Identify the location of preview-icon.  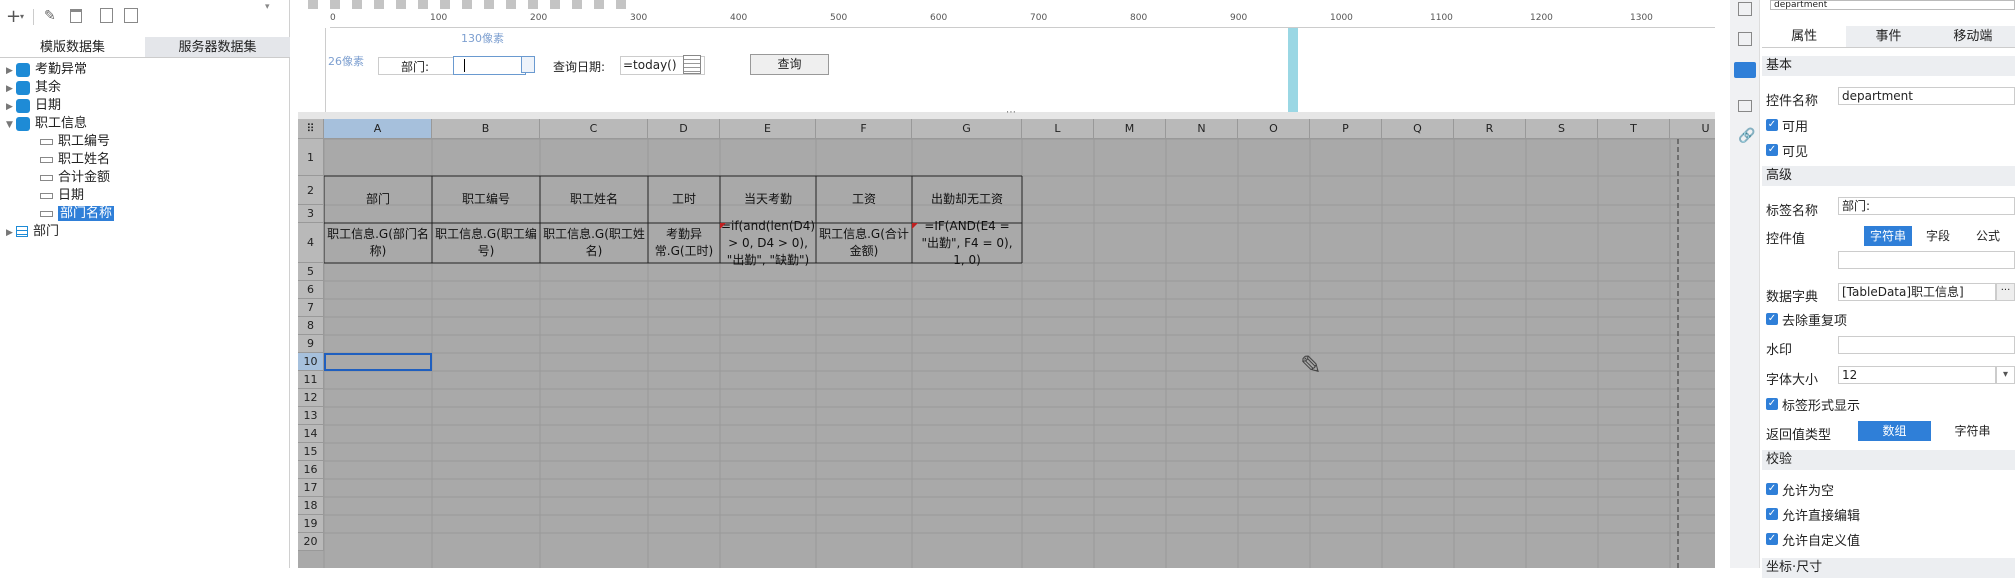
(106, 15).